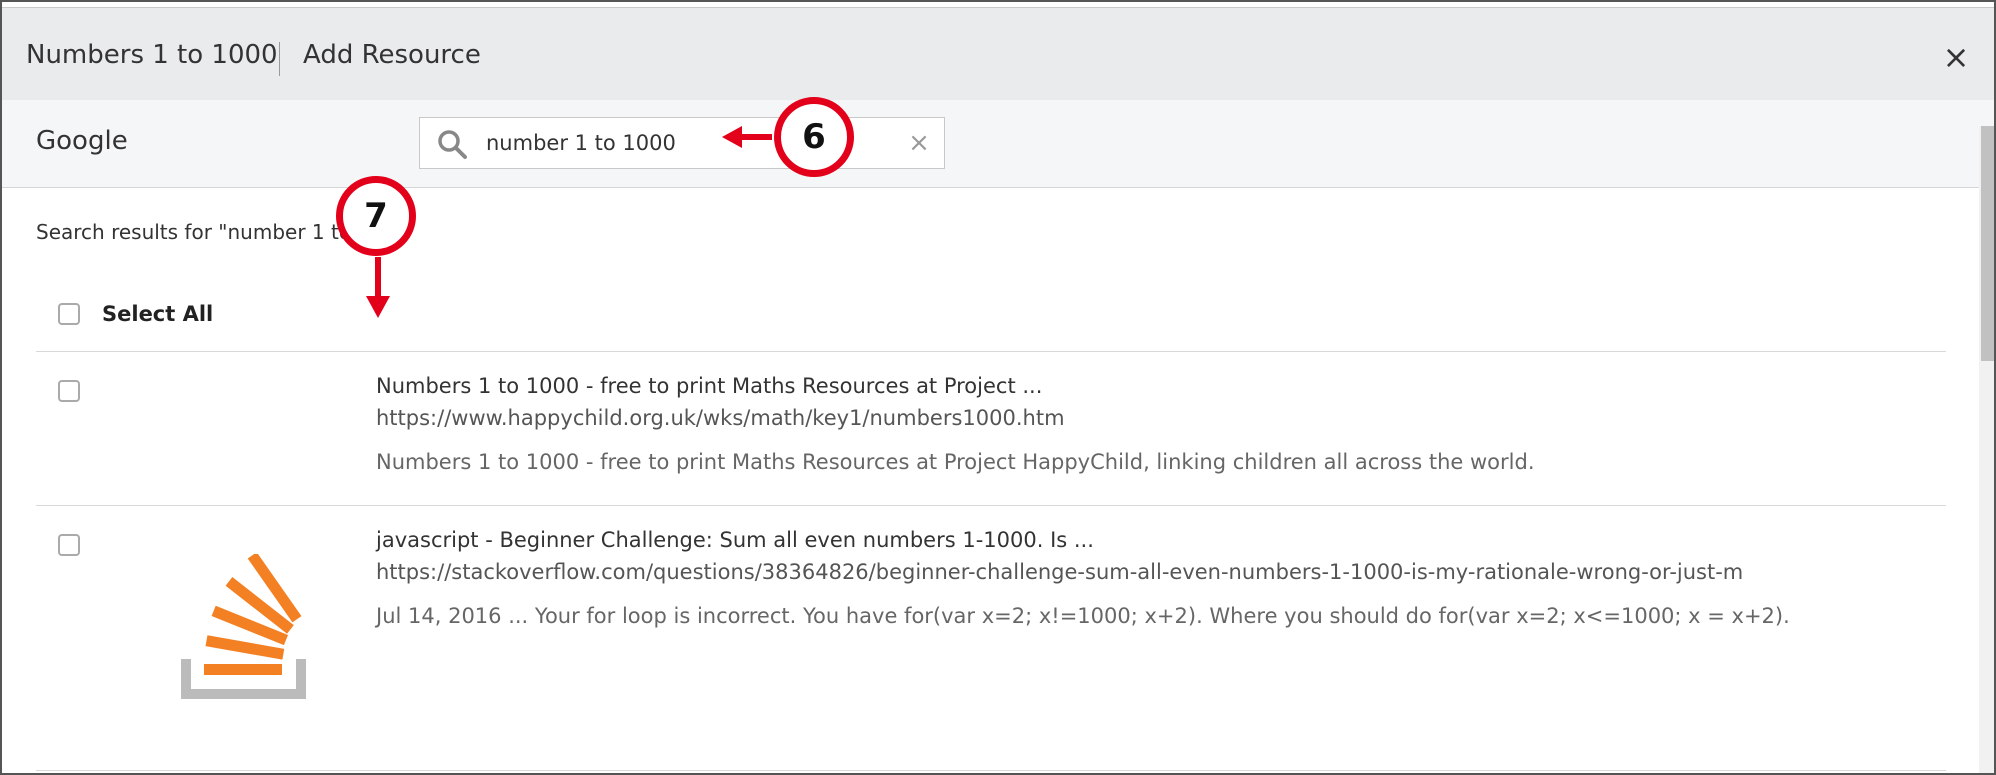 The height and width of the screenshot is (775, 1996). Describe the element at coordinates (682, 143) in the screenshot. I see `search-box: ×` at that location.